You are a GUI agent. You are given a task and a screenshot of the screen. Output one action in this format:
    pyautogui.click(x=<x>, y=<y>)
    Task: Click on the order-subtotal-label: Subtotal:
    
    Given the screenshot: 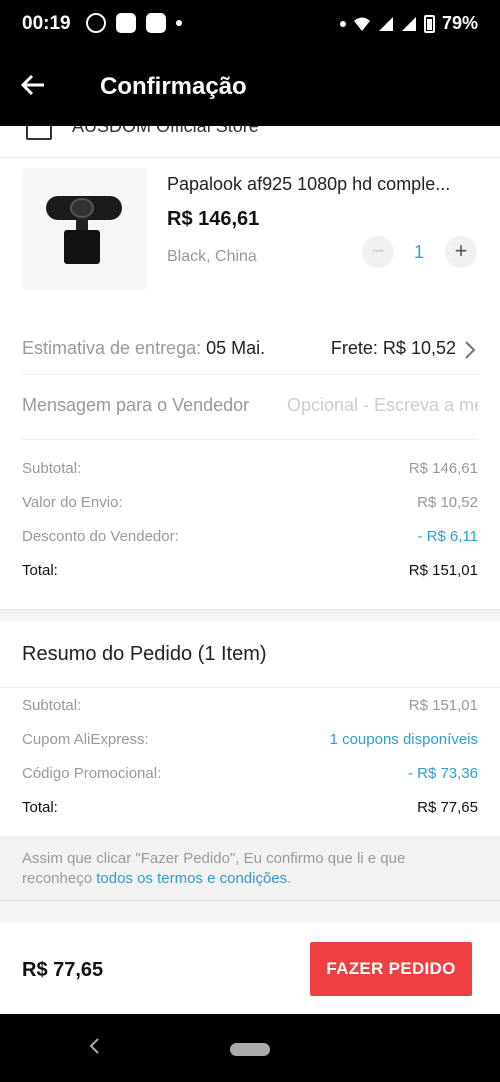 What is the action you would take?
    pyautogui.click(x=52, y=705)
    